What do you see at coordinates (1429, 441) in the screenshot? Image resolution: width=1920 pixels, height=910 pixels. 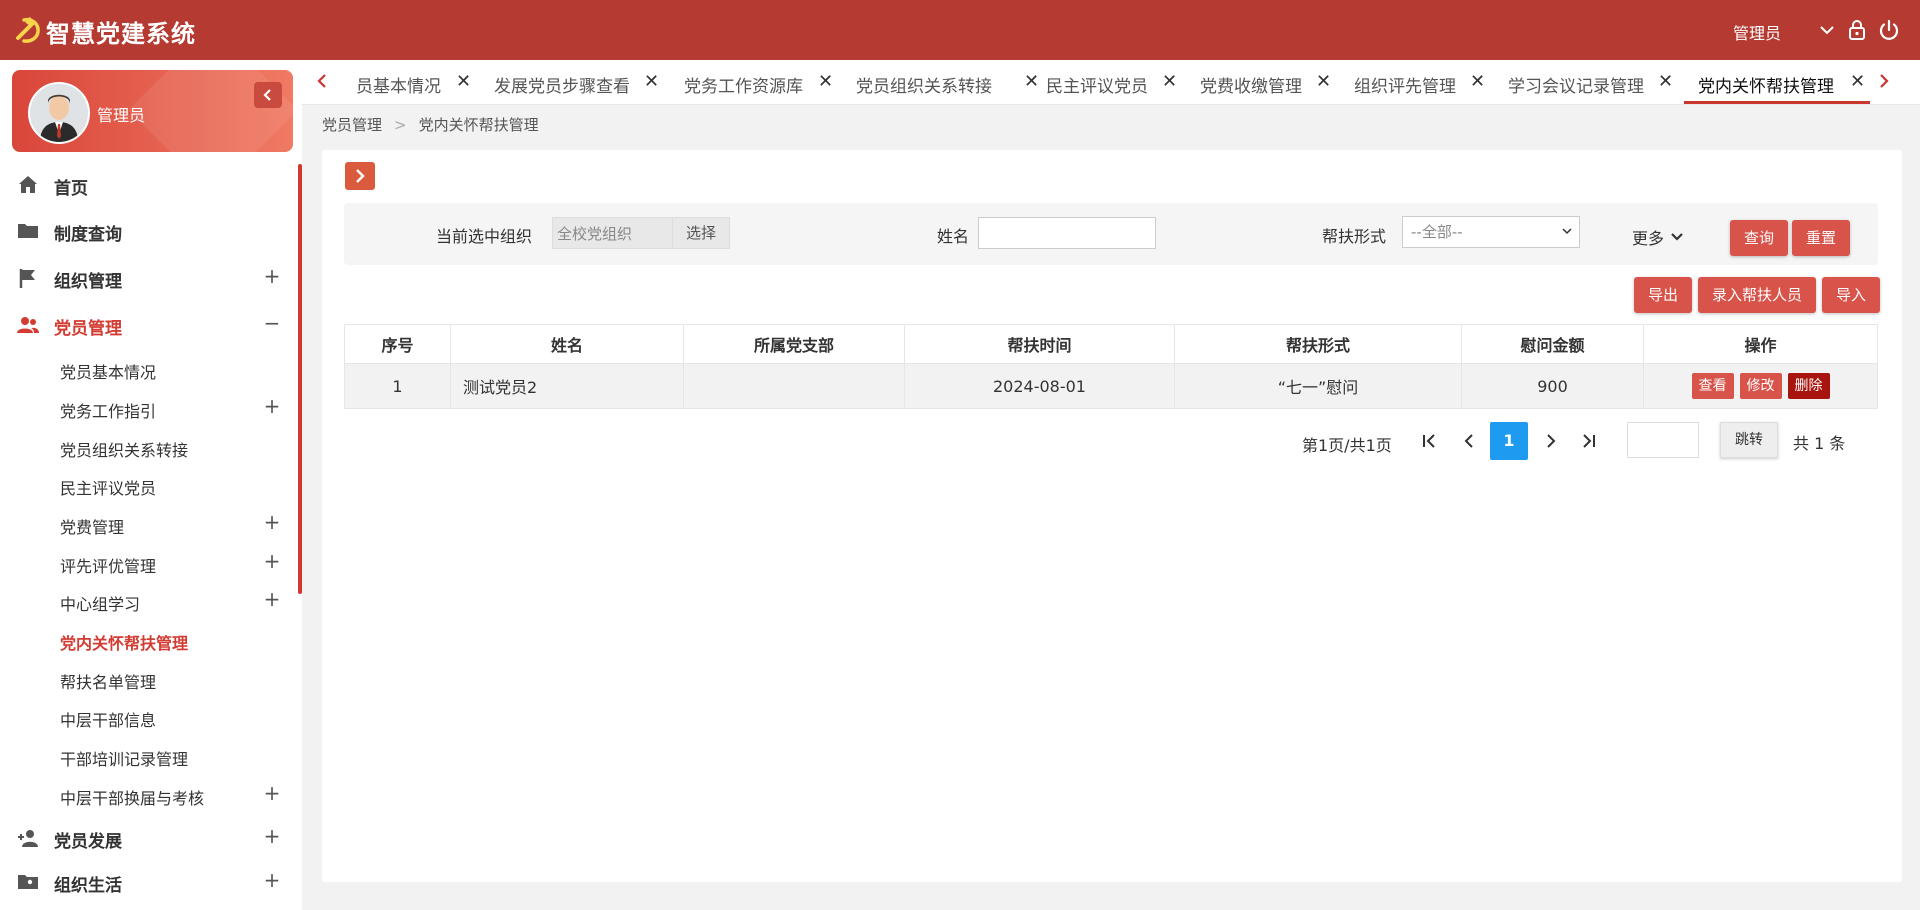 I see `first-page-icon` at bounding box center [1429, 441].